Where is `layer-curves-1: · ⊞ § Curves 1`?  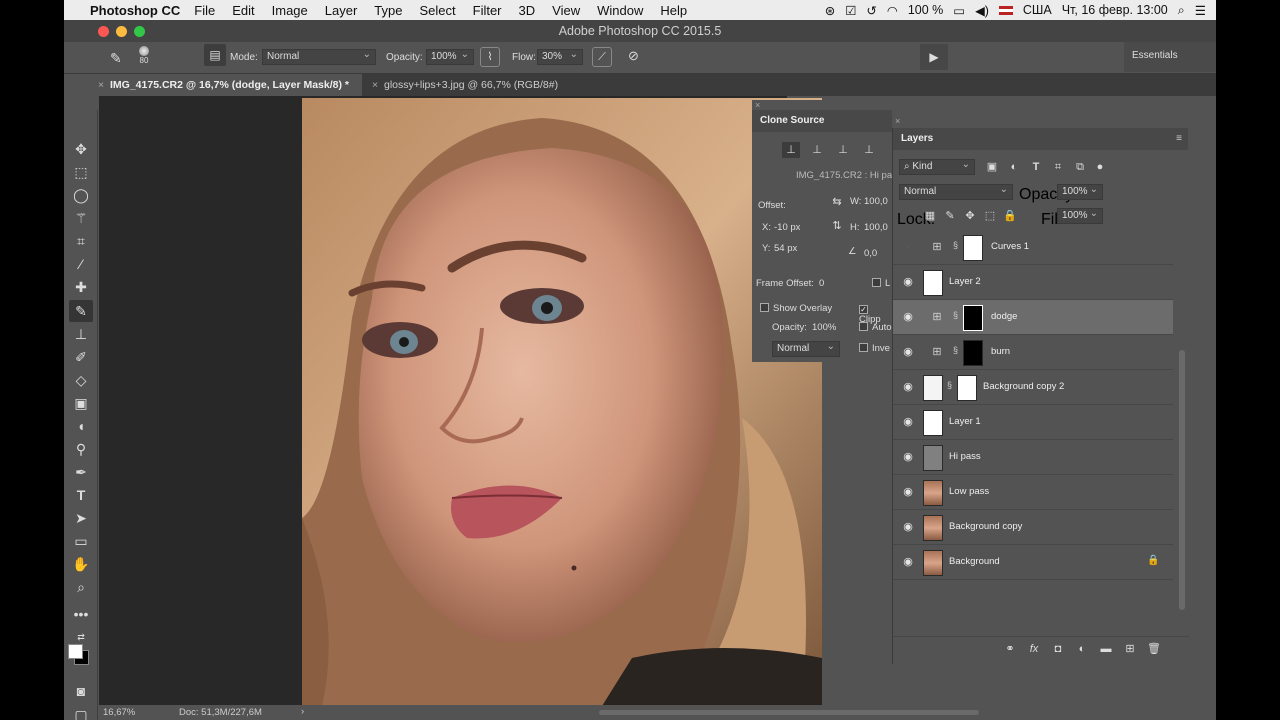
layer-curves-1: · ⊞ § Curves 1 is located at coordinates (1033, 247).